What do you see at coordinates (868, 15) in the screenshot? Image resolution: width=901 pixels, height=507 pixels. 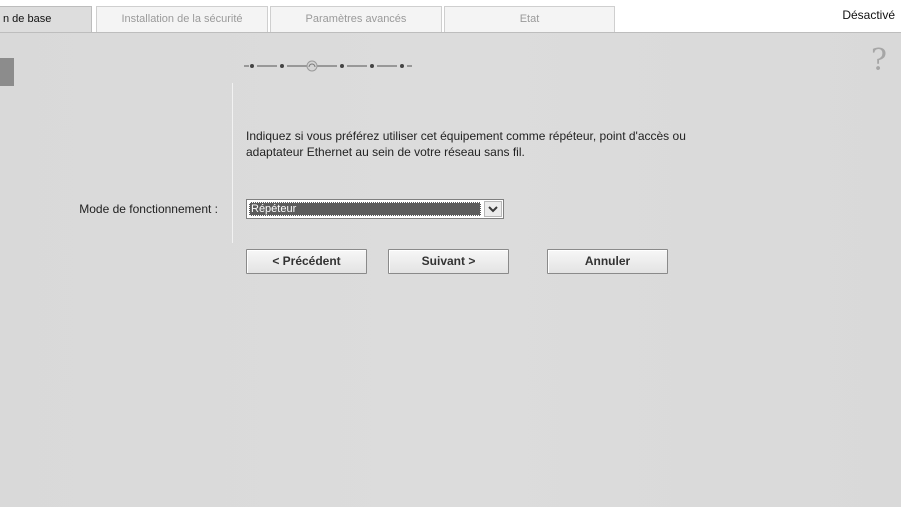 I see `status-text: Désactivé` at bounding box center [868, 15].